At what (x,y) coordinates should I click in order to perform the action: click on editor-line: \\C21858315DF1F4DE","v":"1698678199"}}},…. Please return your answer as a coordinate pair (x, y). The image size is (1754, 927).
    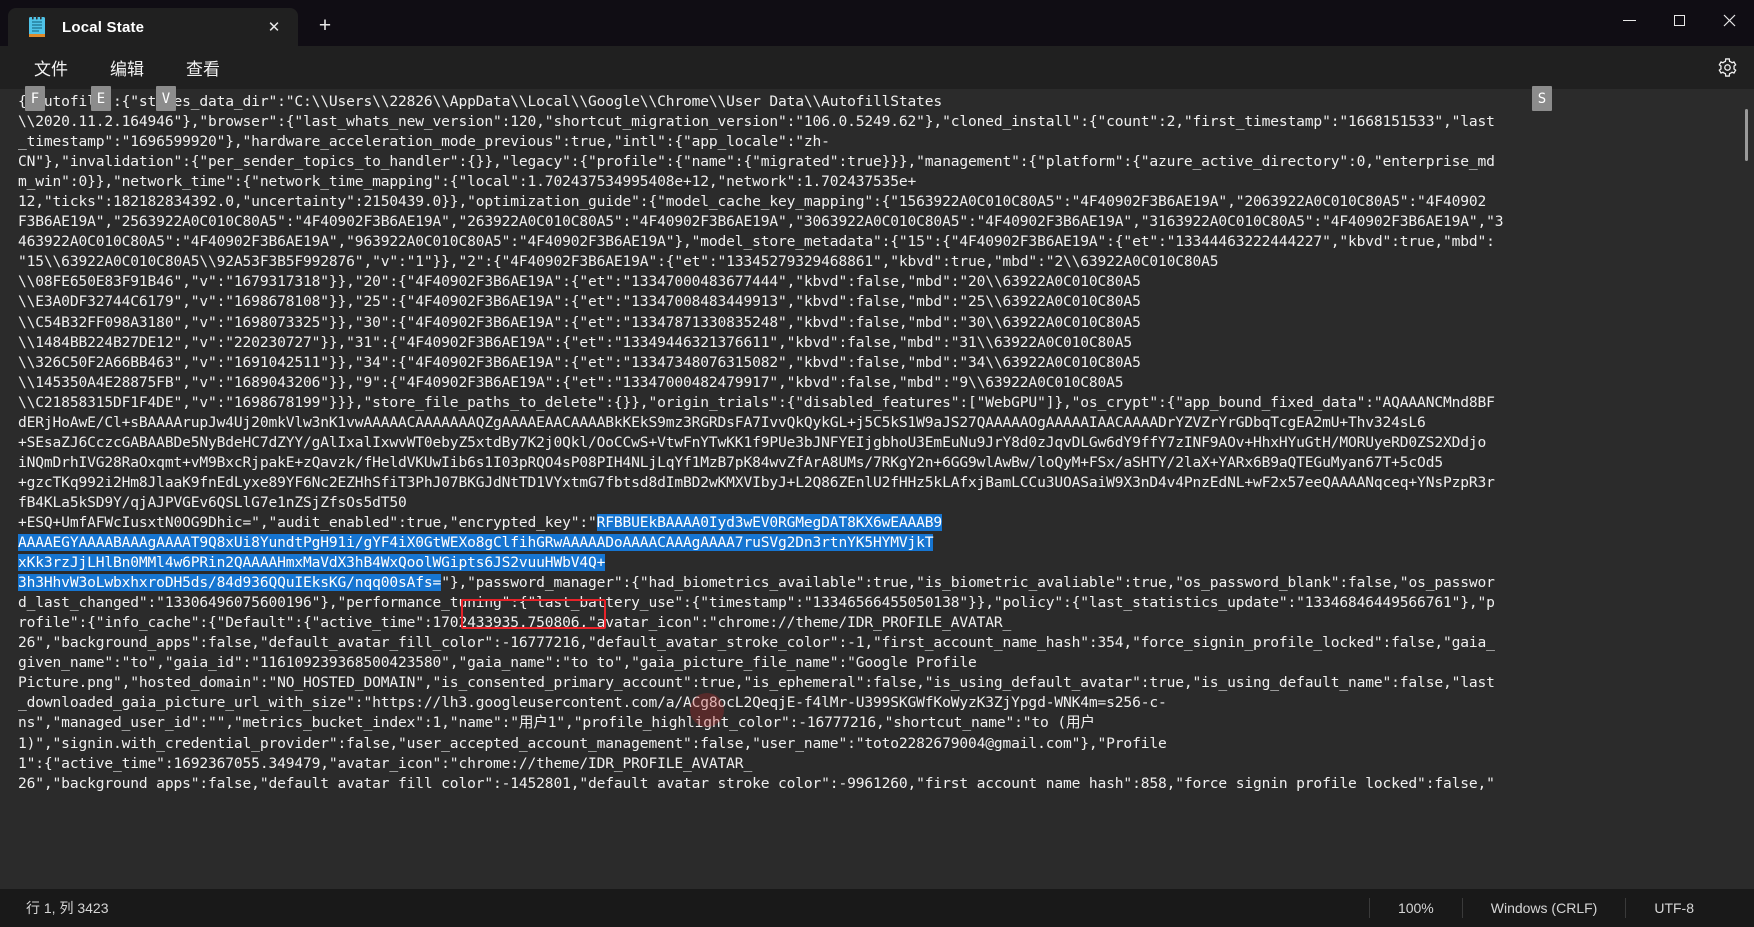
    Looking at the image, I should click on (756, 402).